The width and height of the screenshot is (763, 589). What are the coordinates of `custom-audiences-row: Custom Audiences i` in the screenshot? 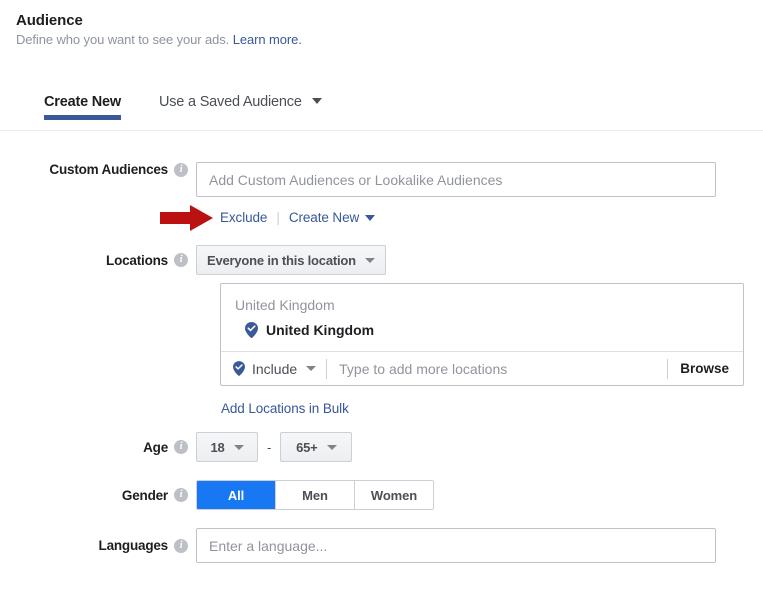 It's located at (358, 179).